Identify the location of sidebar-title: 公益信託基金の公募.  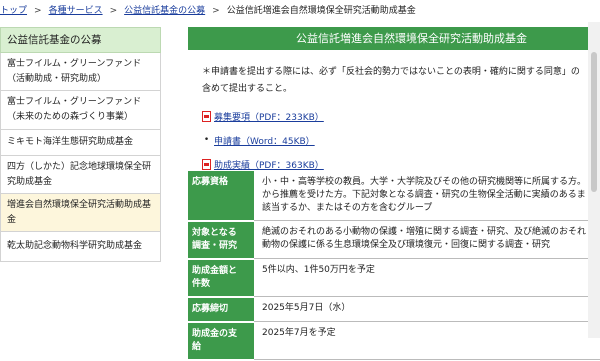
(80, 40).